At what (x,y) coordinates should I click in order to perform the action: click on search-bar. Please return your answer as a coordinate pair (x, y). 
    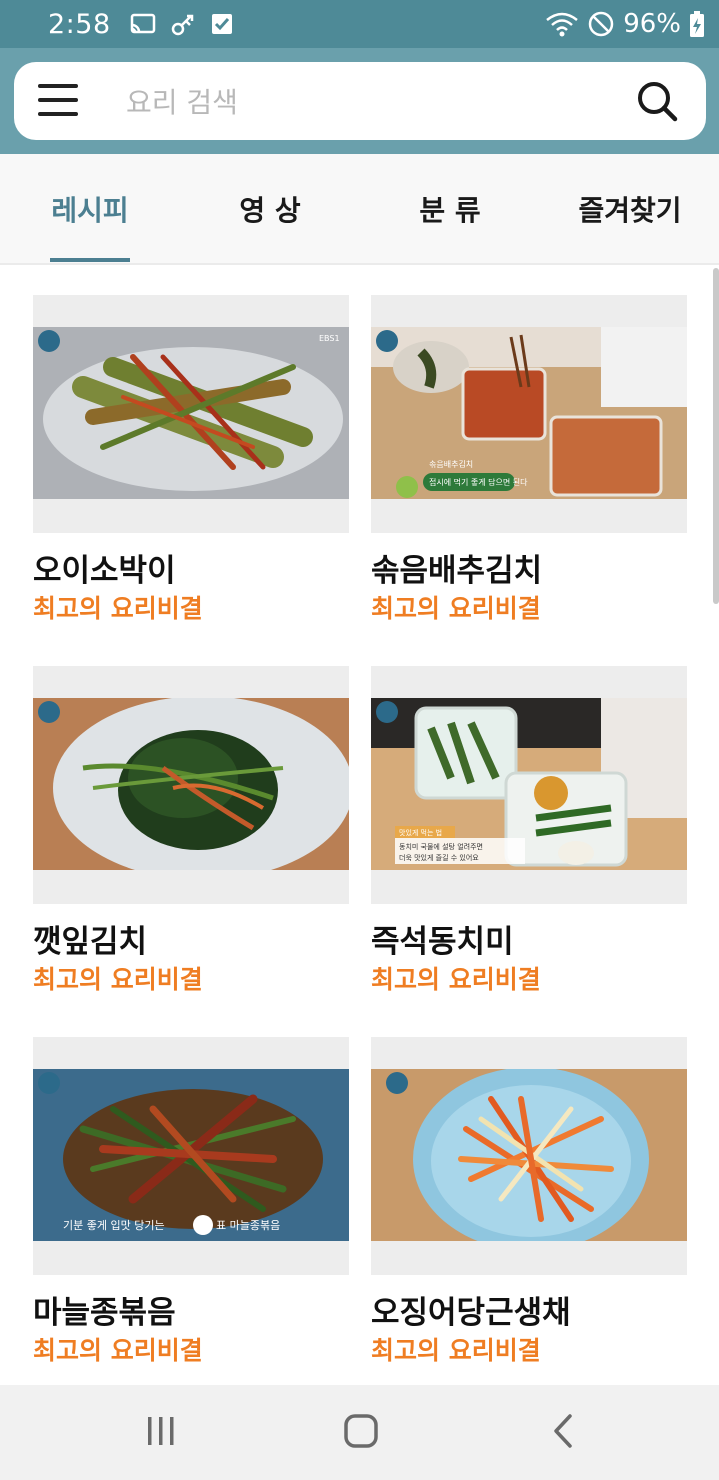
    Looking at the image, I should click on (360, 101).